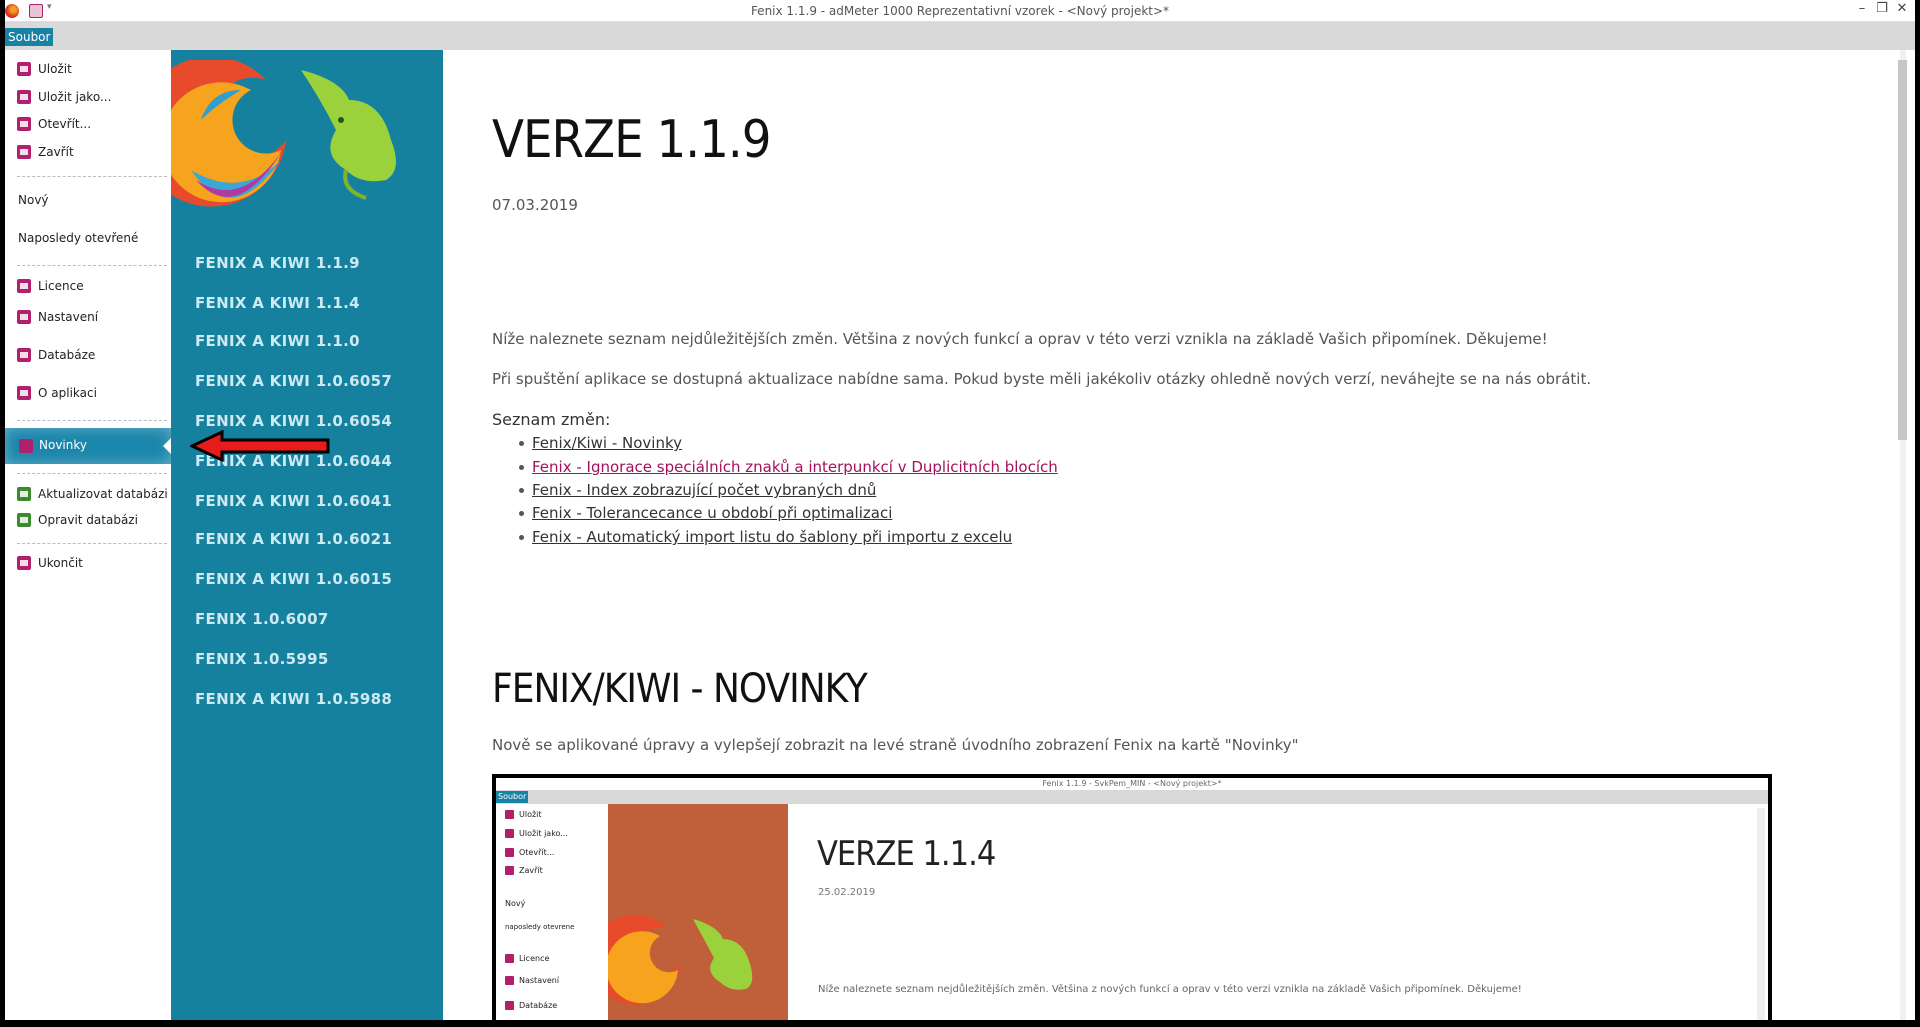 The height and width of the screenshot is (1027, 1920). I want to click on menu-item-settings: Nastavení, so click(57, 317).